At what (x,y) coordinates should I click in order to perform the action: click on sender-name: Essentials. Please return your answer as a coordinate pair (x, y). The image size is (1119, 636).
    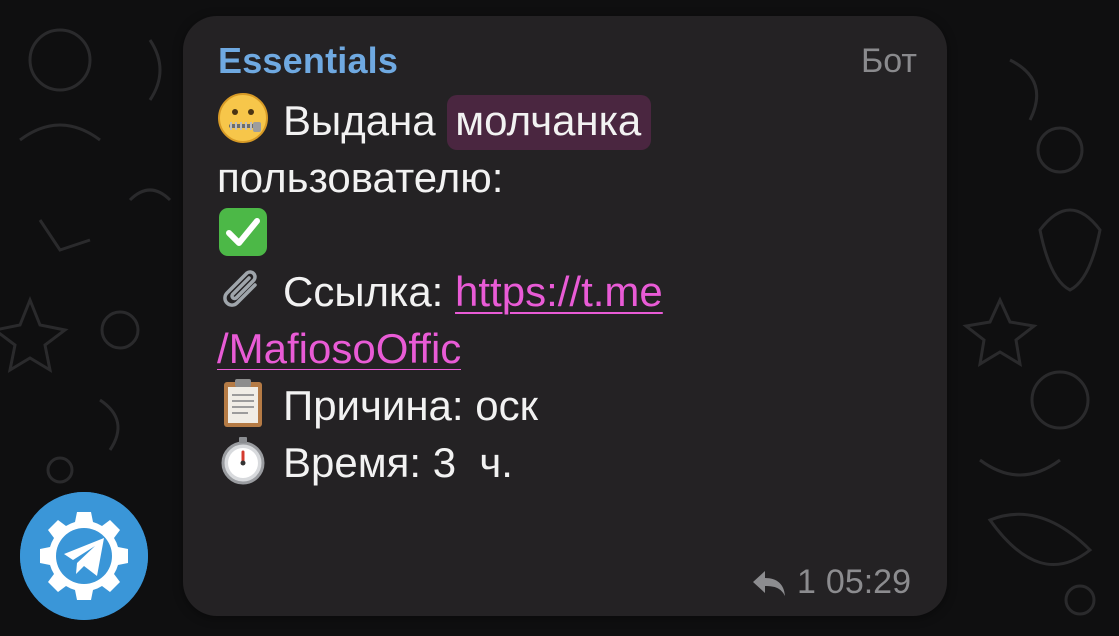
    Looking at the image, I should click on (308, 61).